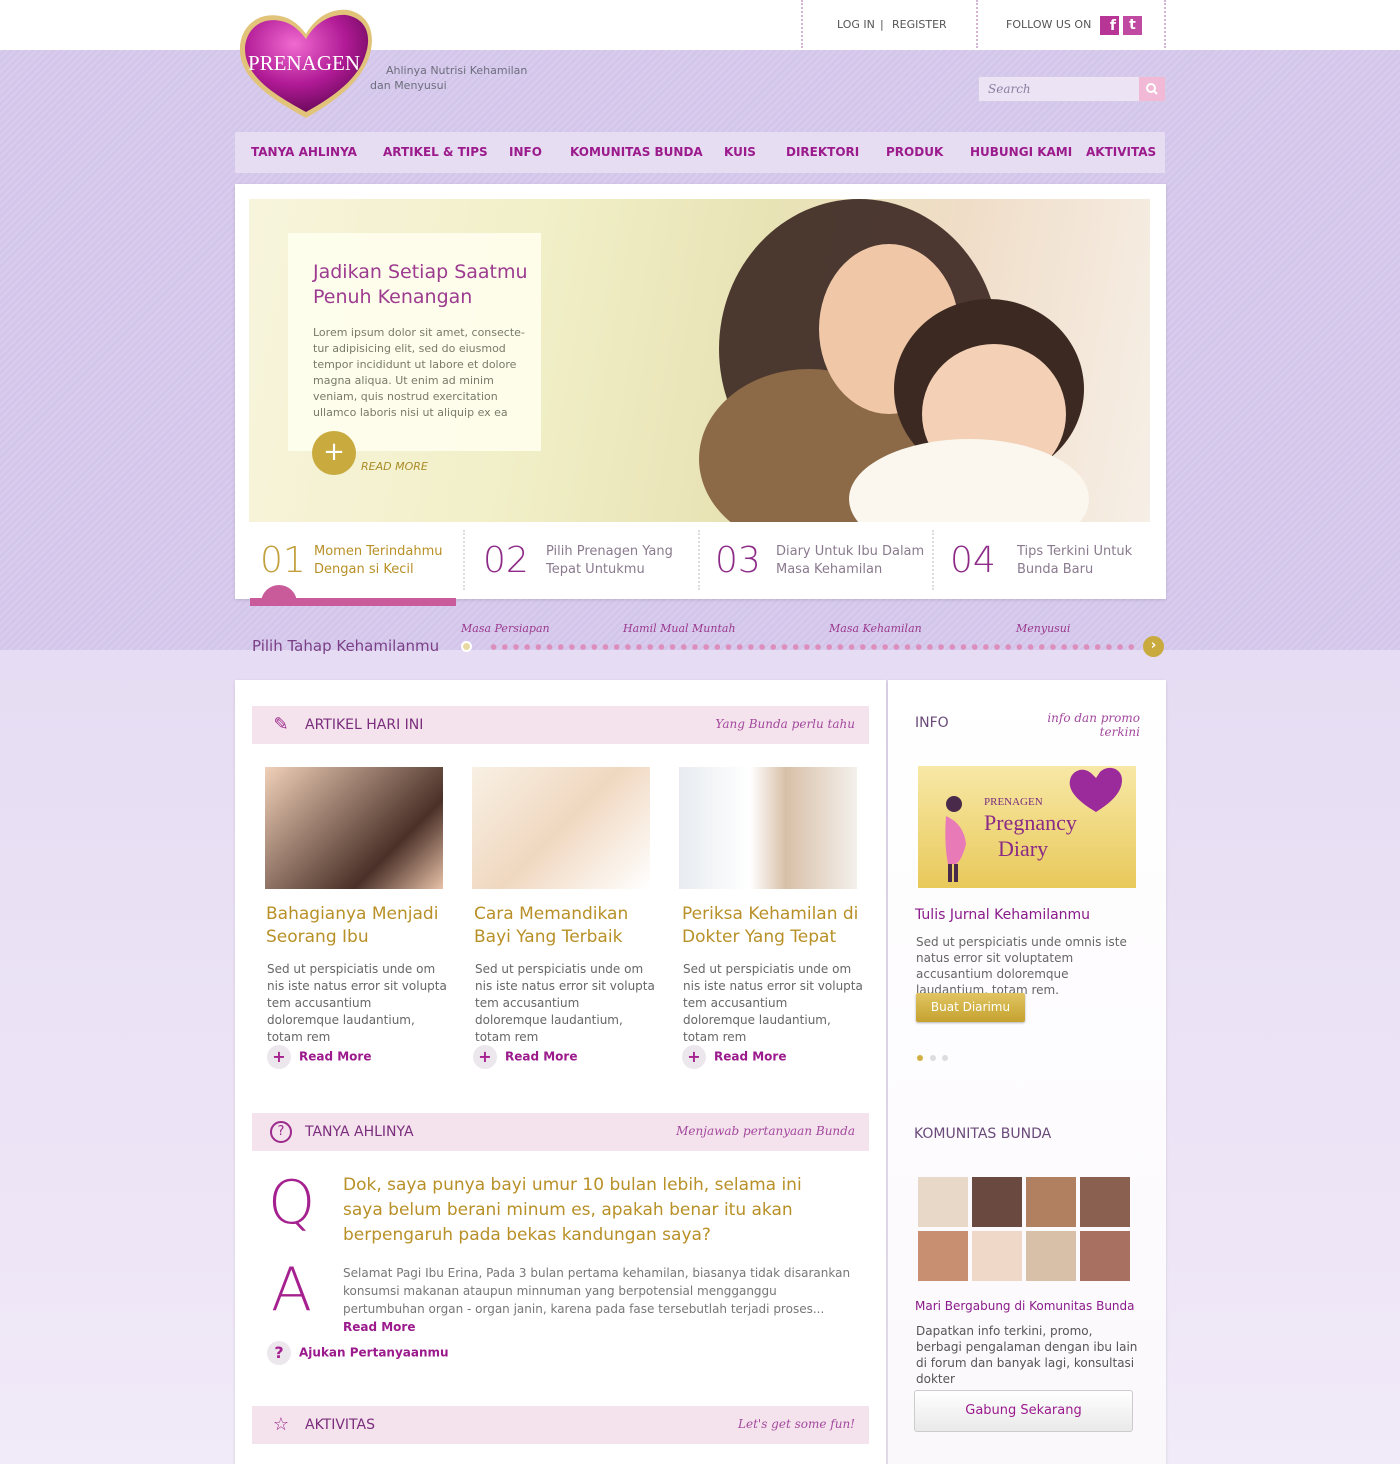  Describe the element at coordinates (850, 561) in the screenshot. I see `slide-caption: Diary Untuk Ibu Dalam Masa Kehamilan` at that location.